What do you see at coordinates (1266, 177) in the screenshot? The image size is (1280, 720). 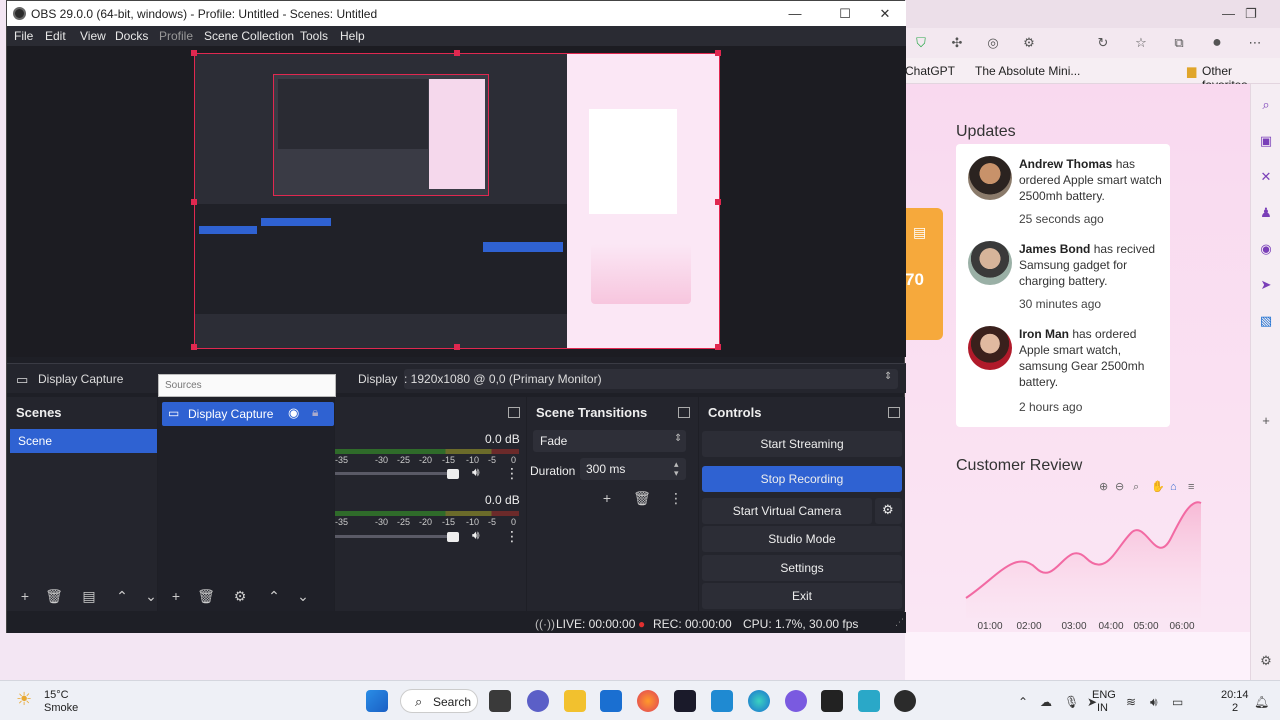 I see `tools-icon: ✕` at bounding box center [1266, 177].